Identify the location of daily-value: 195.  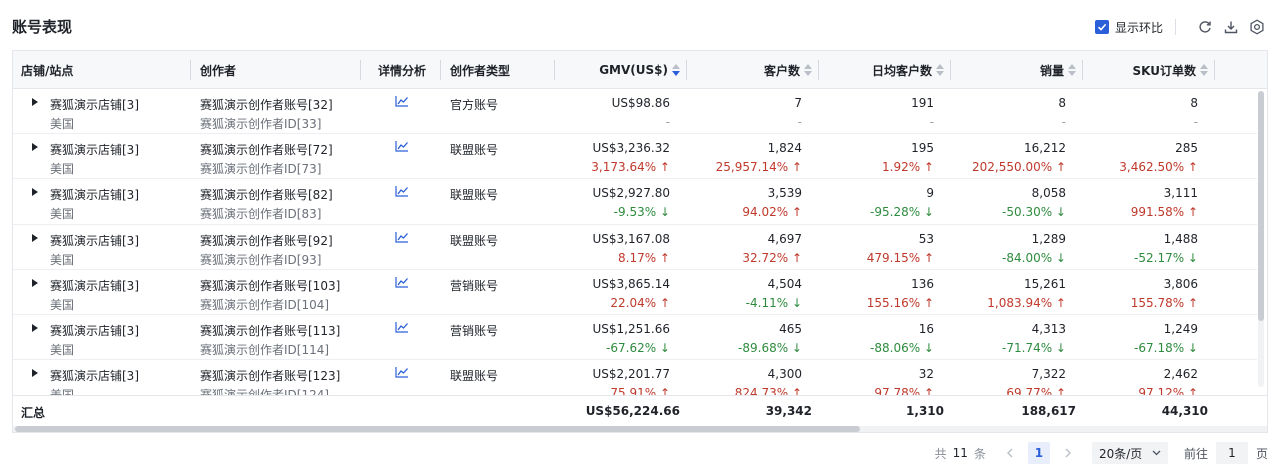
(922, 148).